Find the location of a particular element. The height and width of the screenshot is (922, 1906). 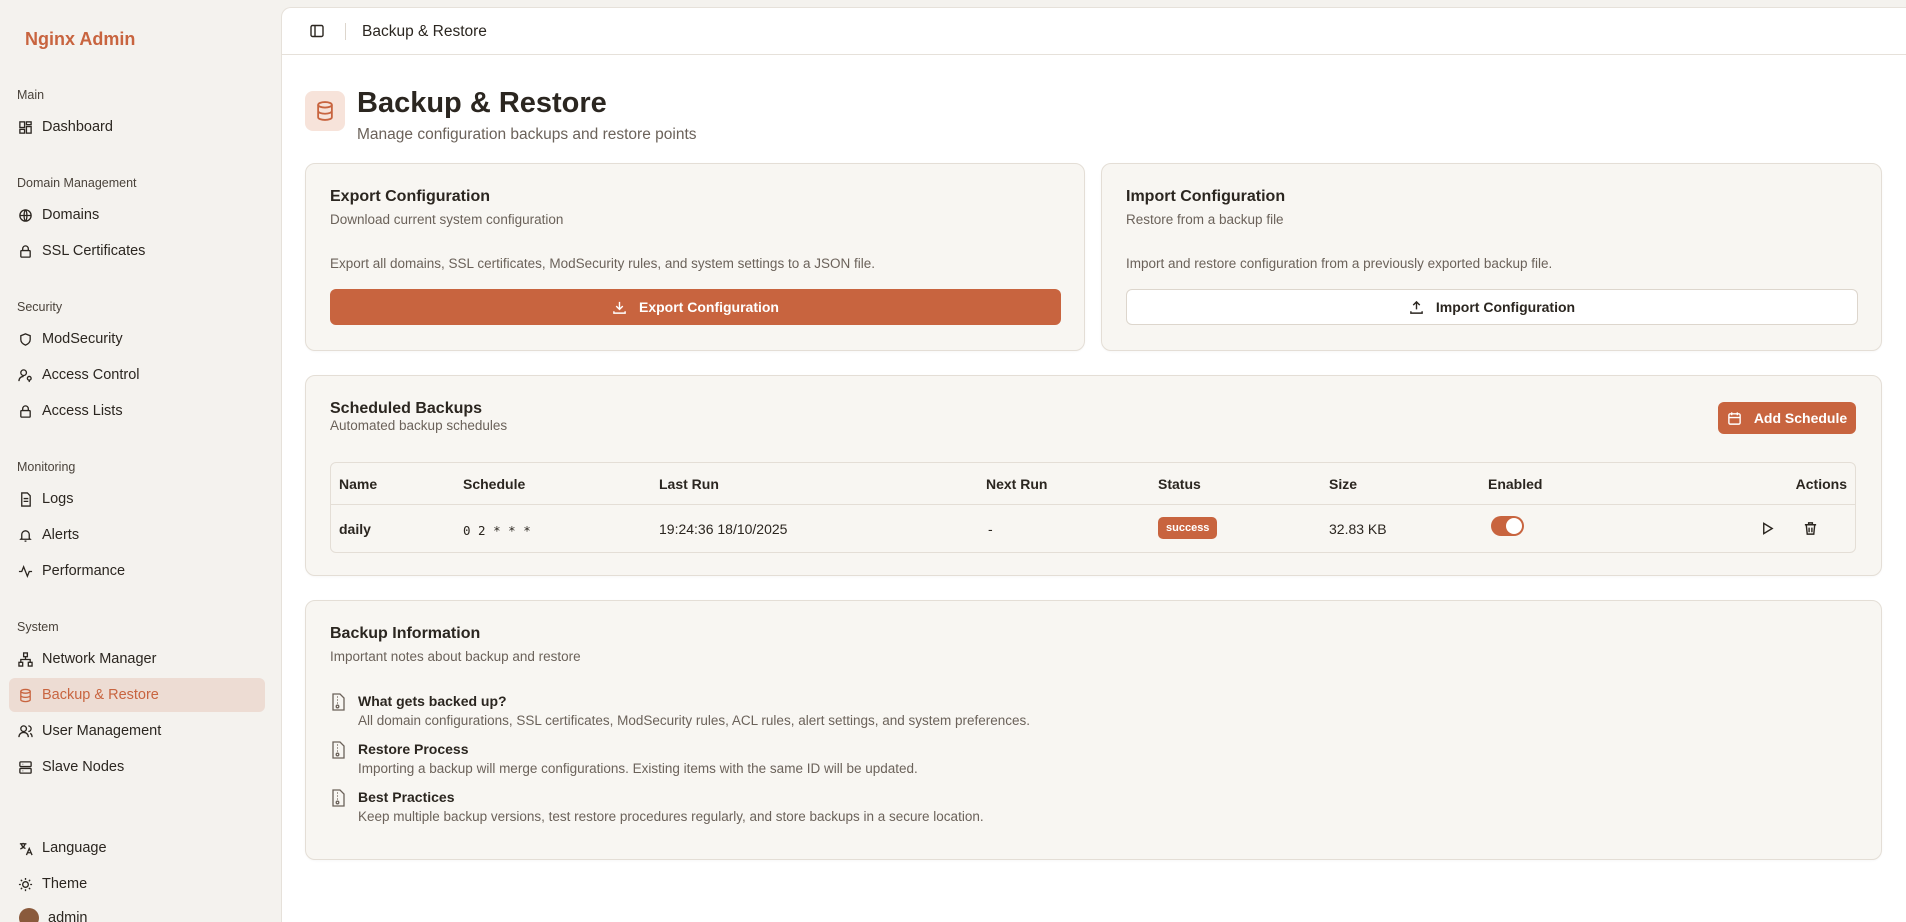

cell-last-run: 19:24:36 18/10/2025 is located at coordinates (723, 529).